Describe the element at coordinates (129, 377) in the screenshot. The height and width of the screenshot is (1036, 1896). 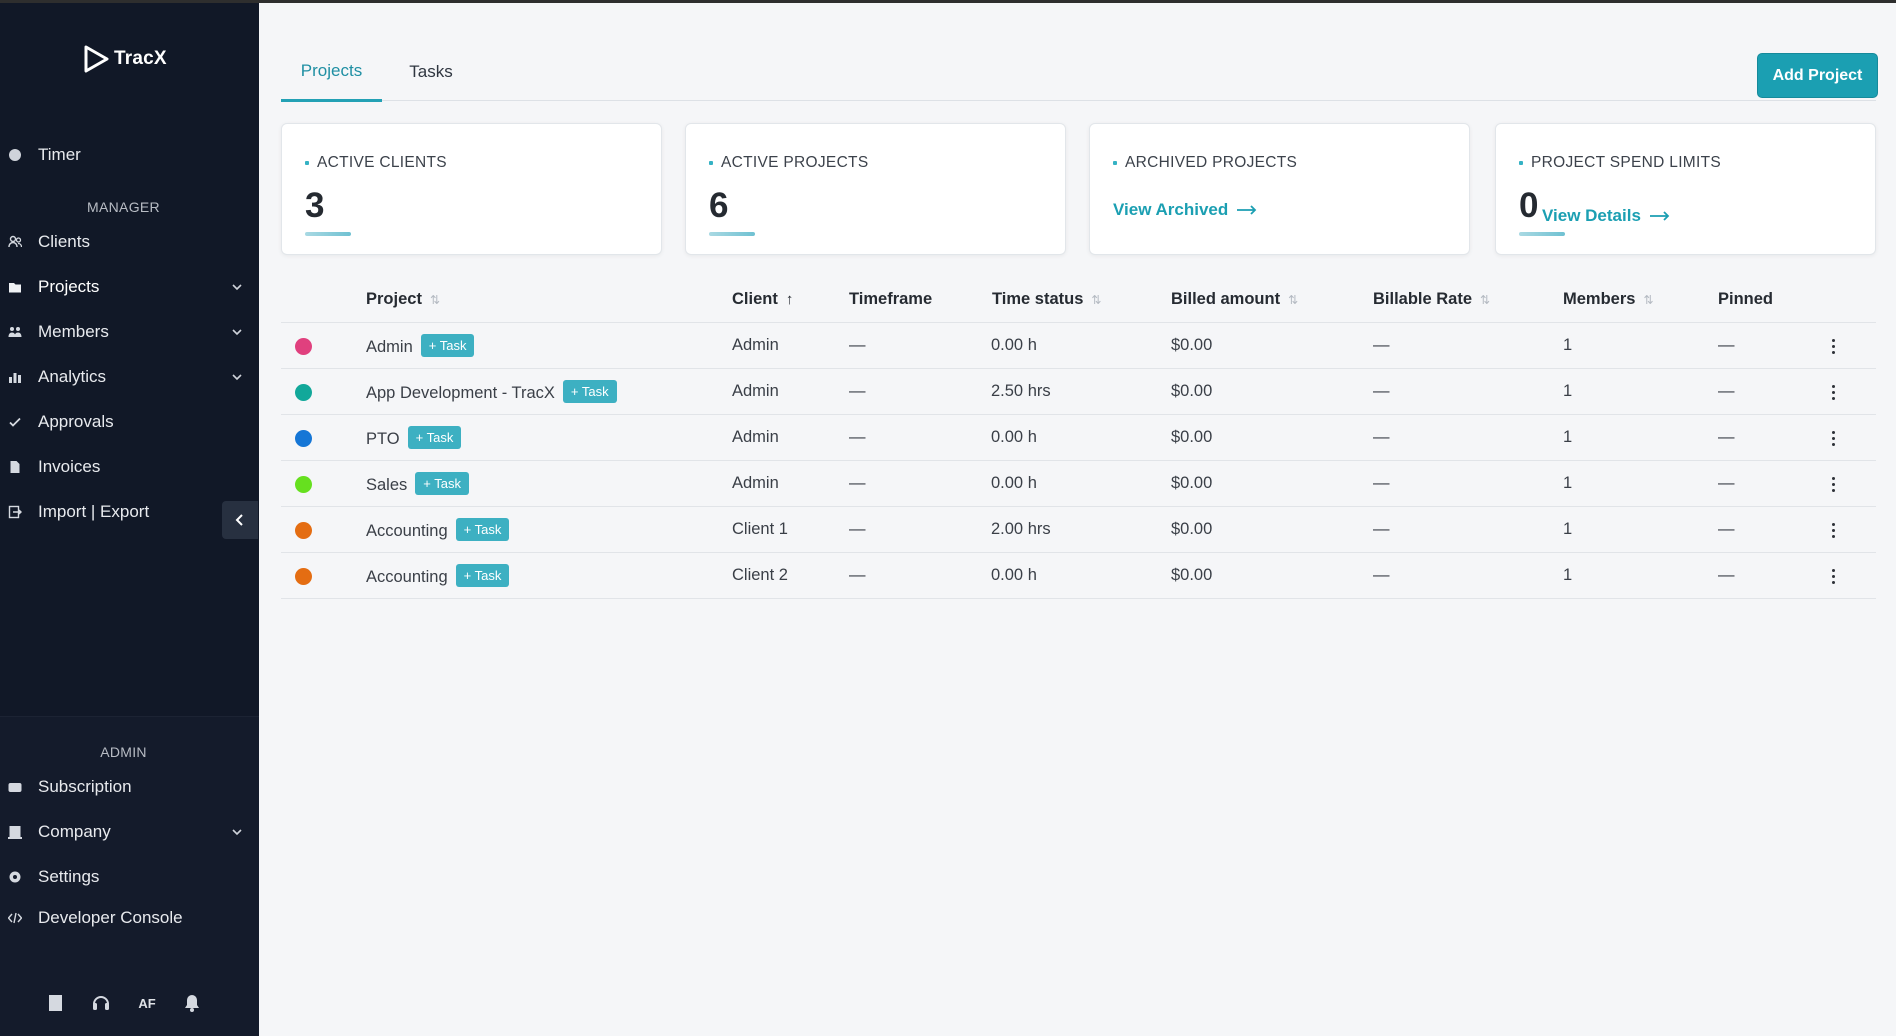
I see `sidebar-item-analytics: Analytics` at that location.